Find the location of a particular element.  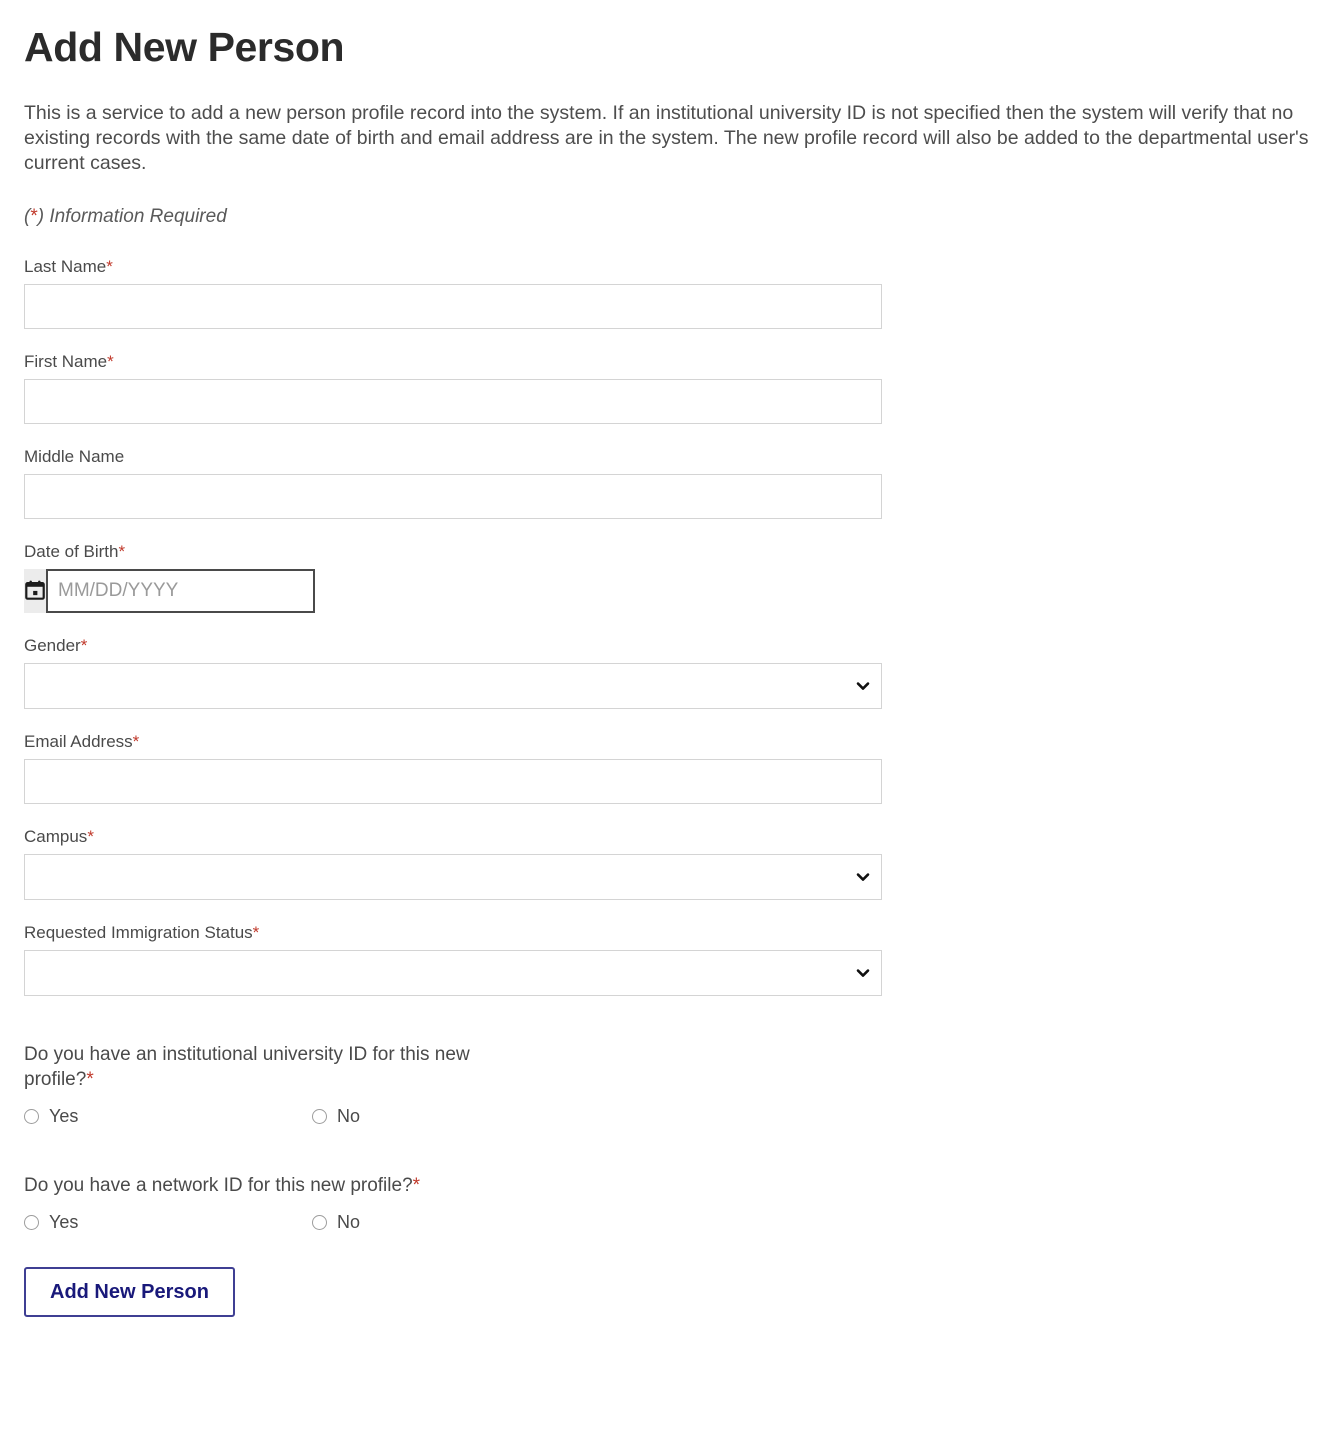

date-of-birth-label: Date of Birth* is located at coordinates (671, 552).